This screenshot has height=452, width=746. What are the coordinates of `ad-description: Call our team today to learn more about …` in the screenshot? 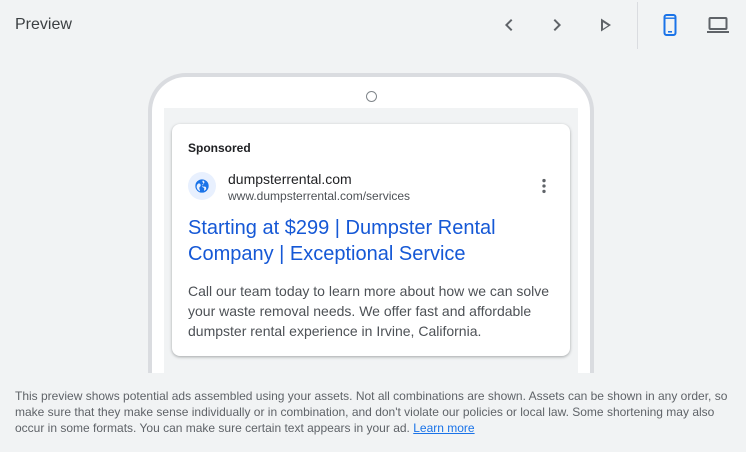 It's located at (369, 311).